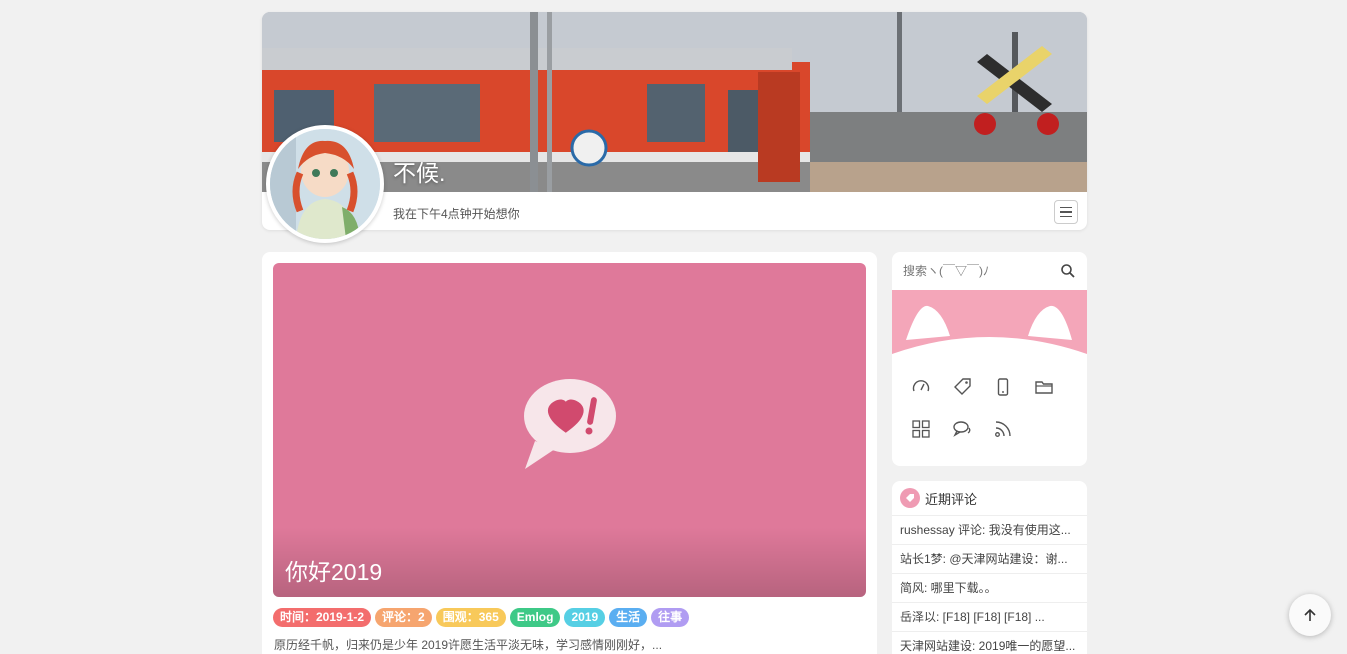 The width and height of the screenshot is (1347, 654). I want to click on search-box, so click(989, 271).